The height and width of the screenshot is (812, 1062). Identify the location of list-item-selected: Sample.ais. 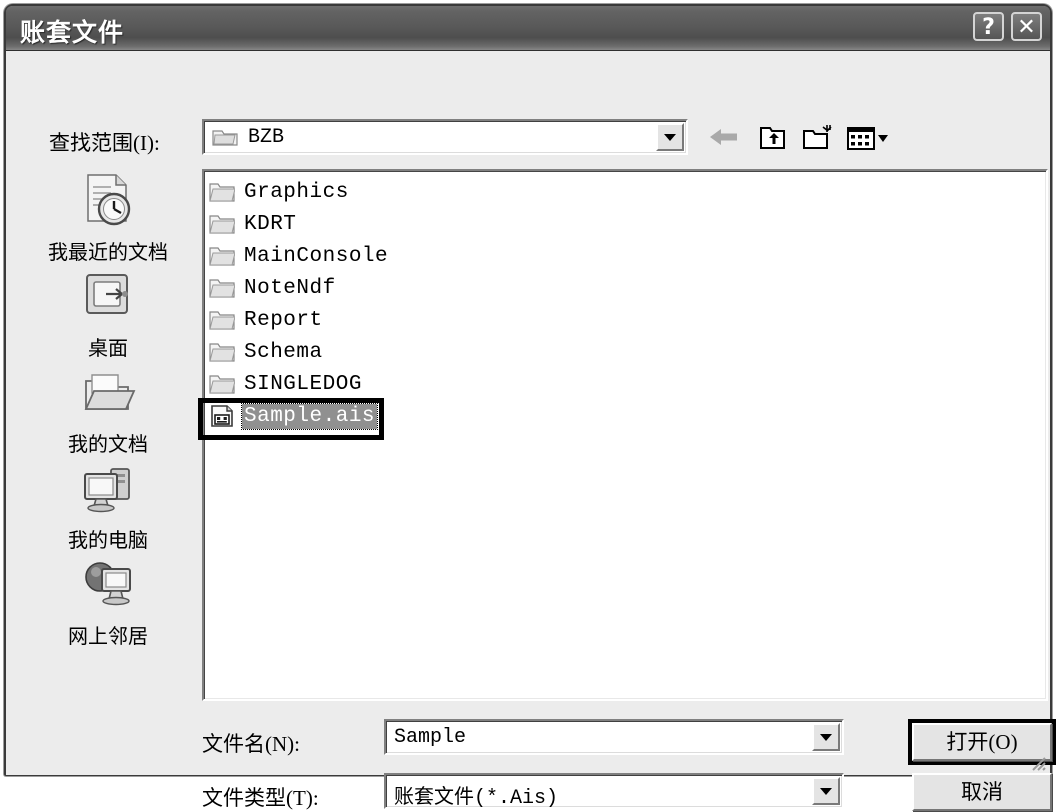
(299, 416).